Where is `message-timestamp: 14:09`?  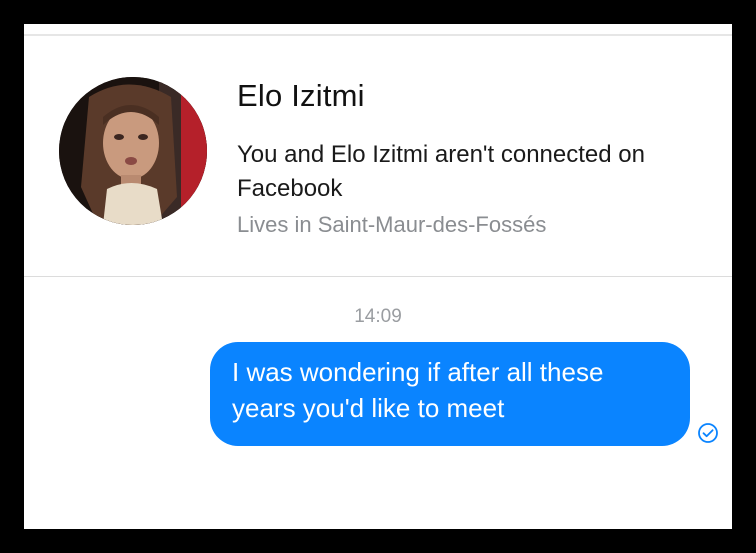 message-timestamp: 14:09 is located at coordinates (378, 316).